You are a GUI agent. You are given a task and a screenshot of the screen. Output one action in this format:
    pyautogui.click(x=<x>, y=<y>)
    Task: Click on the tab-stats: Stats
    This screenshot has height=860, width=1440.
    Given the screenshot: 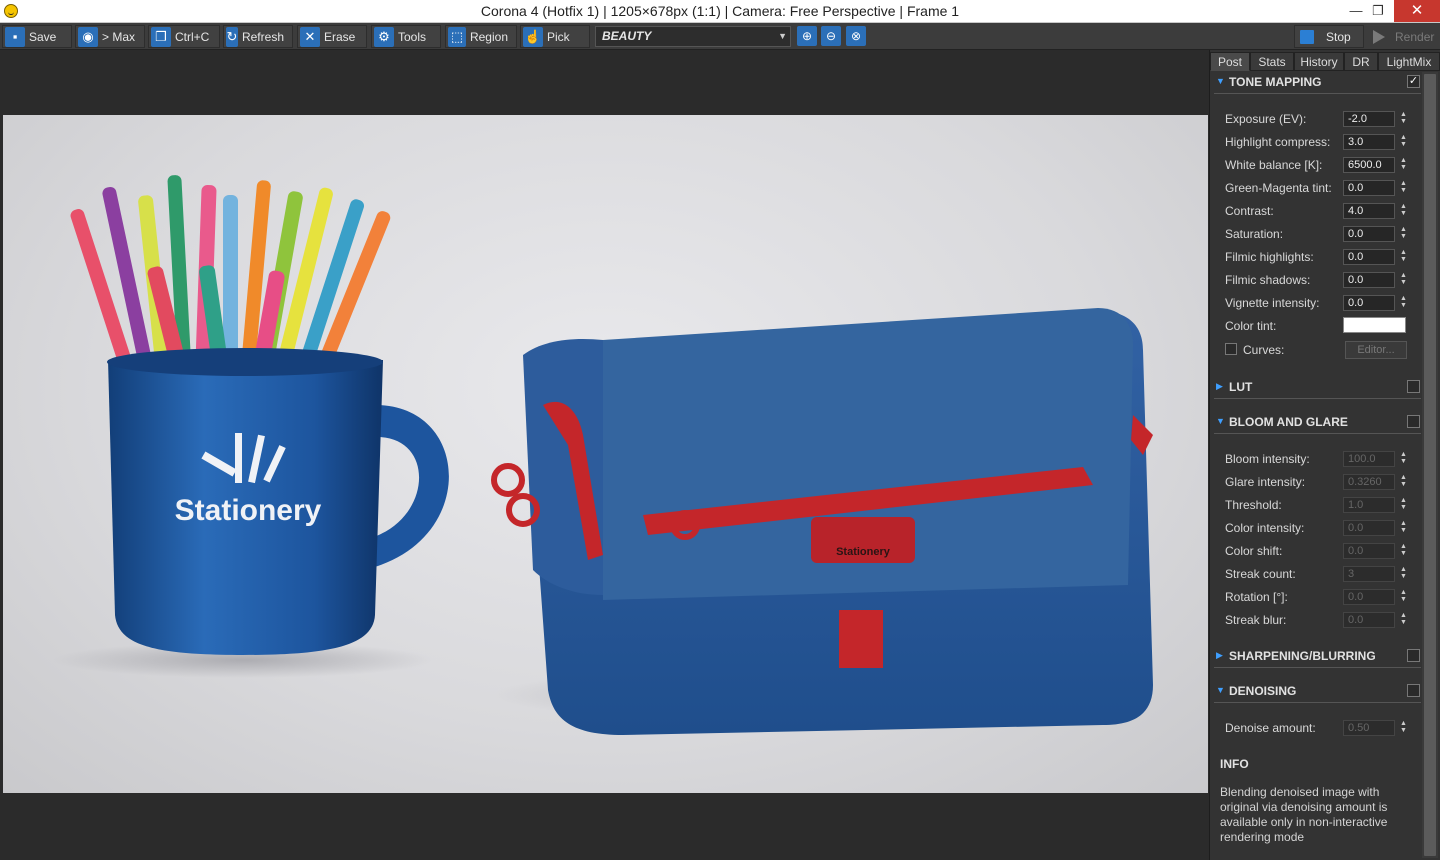 What is the action you would take?
    pyautogui.click(x=1272, y=61)
    